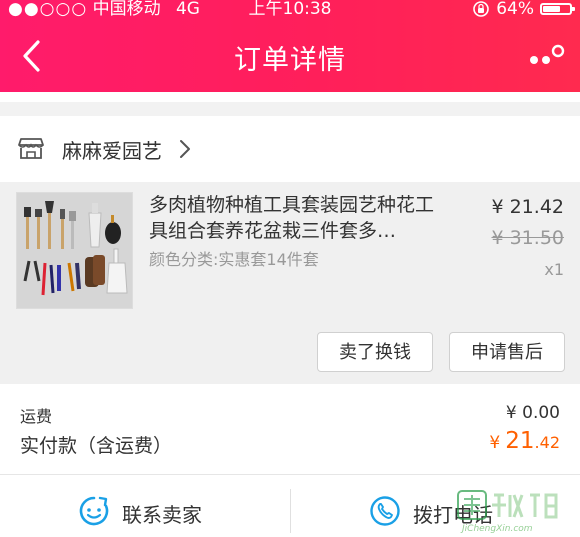 The width and height of the screenshot is (580, 537). I want to click on paid-amount: ¥ 21.42, so click(524, 441).